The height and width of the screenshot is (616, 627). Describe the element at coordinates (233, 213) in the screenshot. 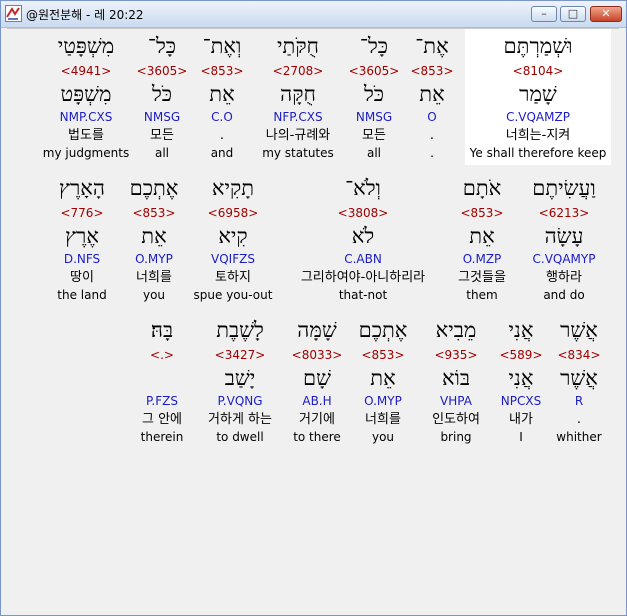

I see `strong-number: <6958>` at that location.